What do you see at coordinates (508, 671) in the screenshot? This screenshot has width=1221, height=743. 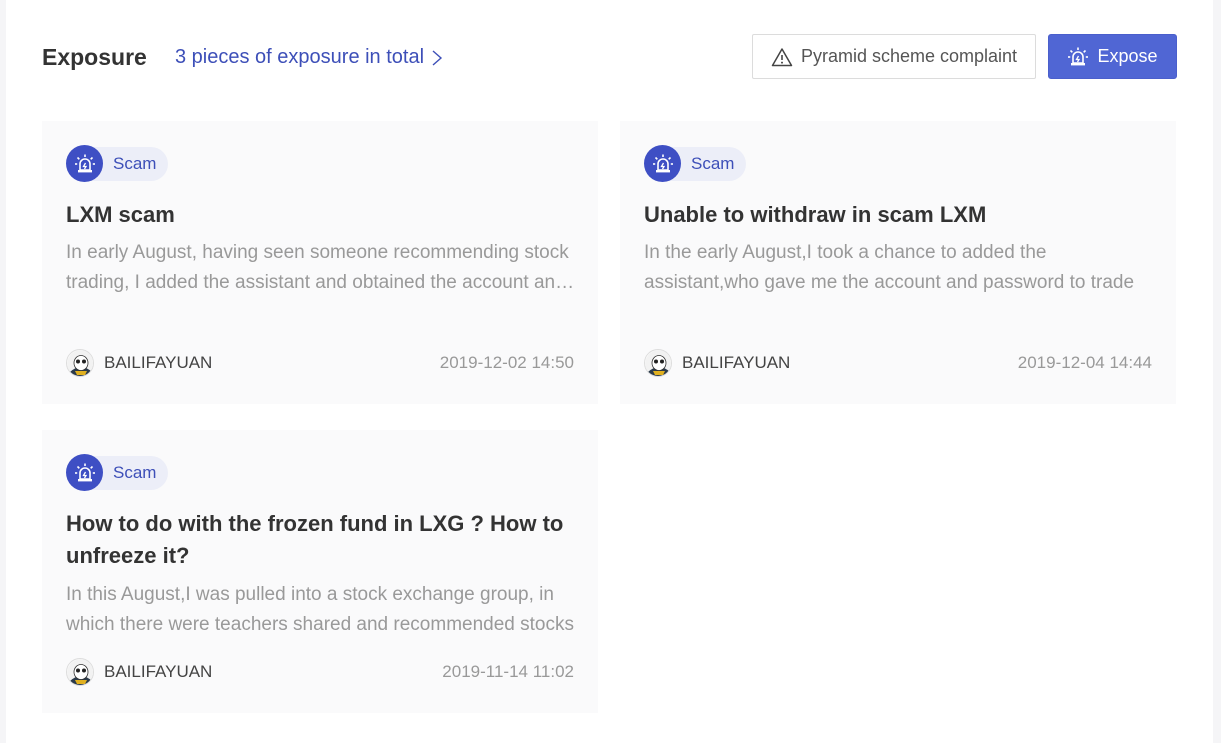 I see `post-time: 2019-11-14 11:02` at bounding box center [508, 671].